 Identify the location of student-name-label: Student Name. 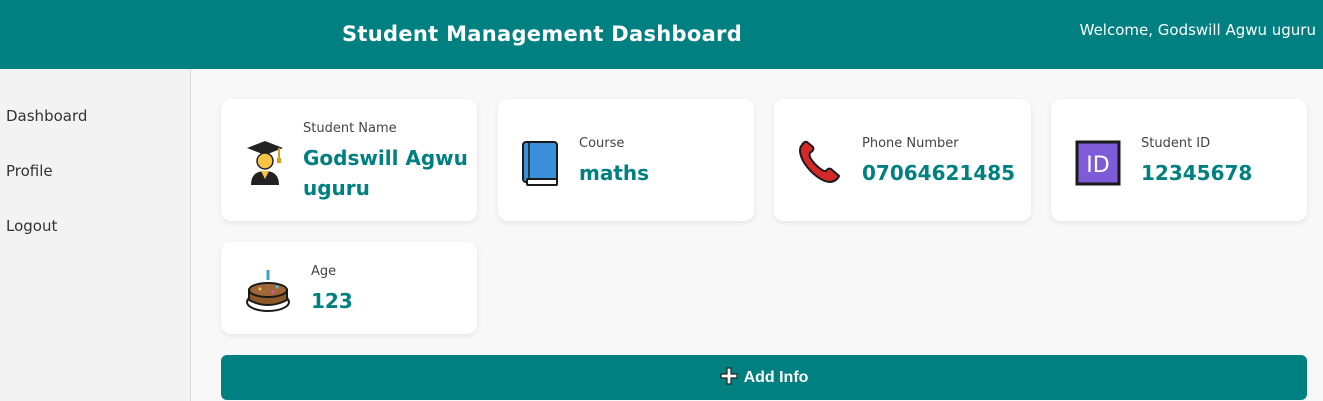
(350, 128).